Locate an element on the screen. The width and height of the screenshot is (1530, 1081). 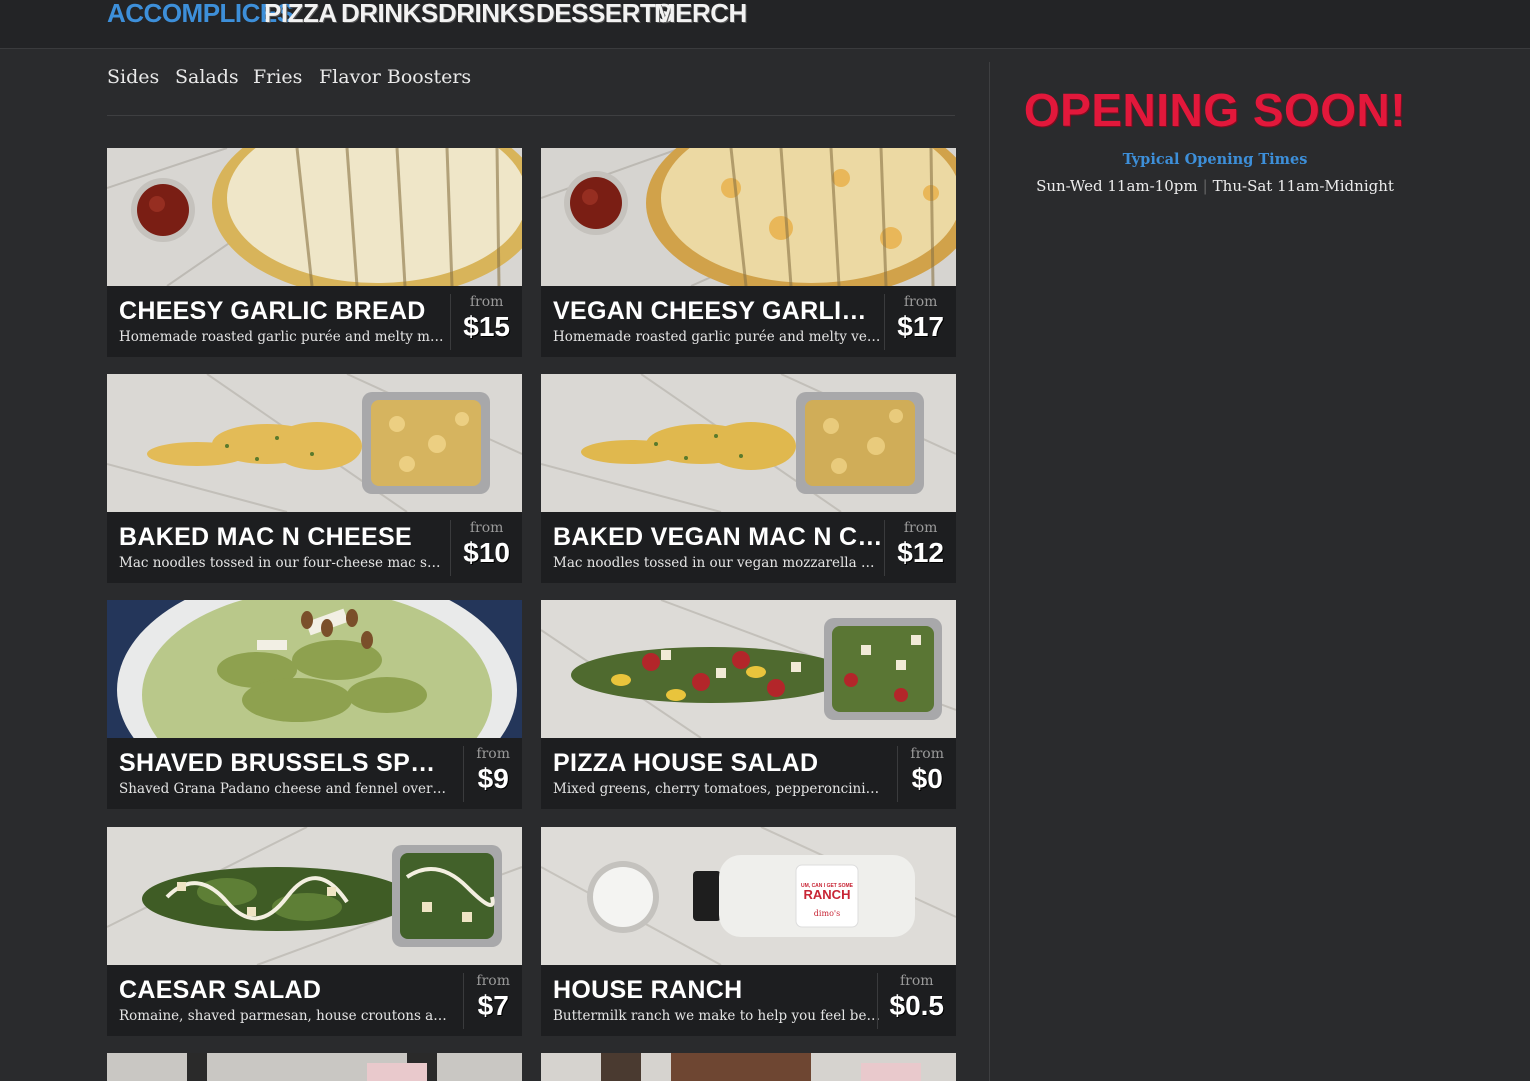
item-title: Baked Mac N Cheese is located at coordinates (265, 537).